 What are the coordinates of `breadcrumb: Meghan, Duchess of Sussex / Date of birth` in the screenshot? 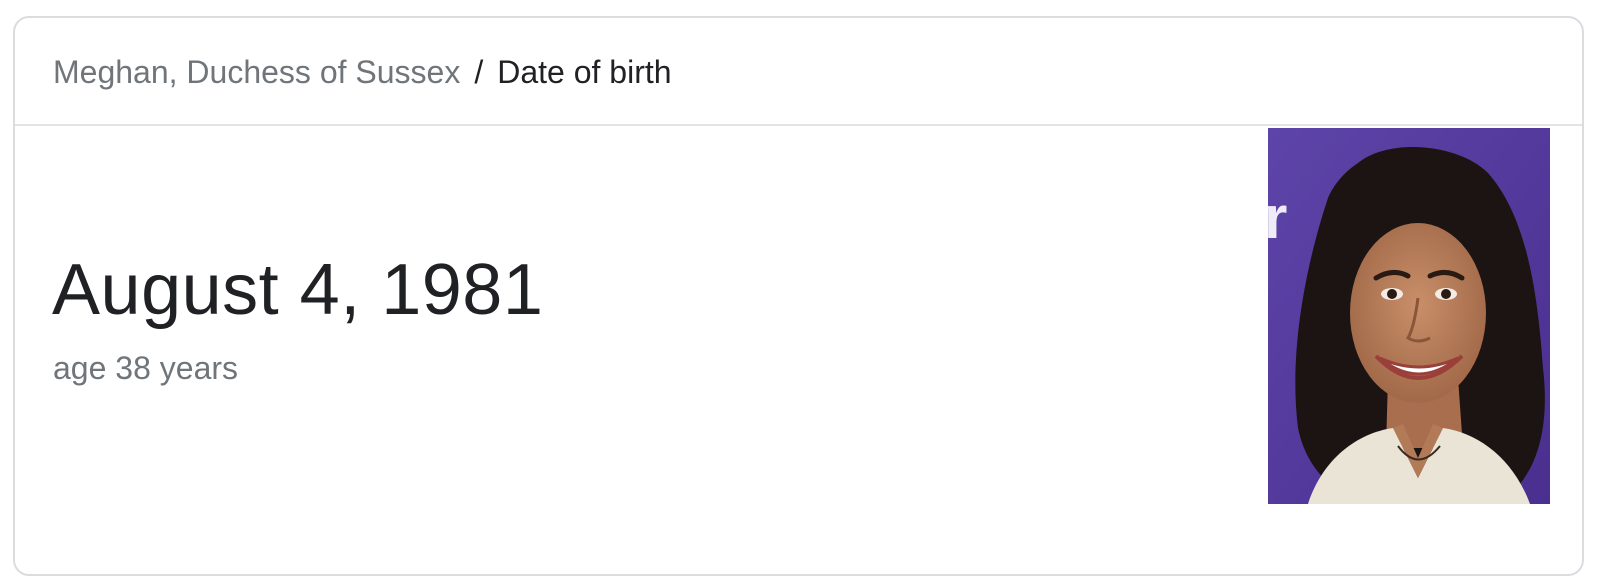 It's located at (362, 72).